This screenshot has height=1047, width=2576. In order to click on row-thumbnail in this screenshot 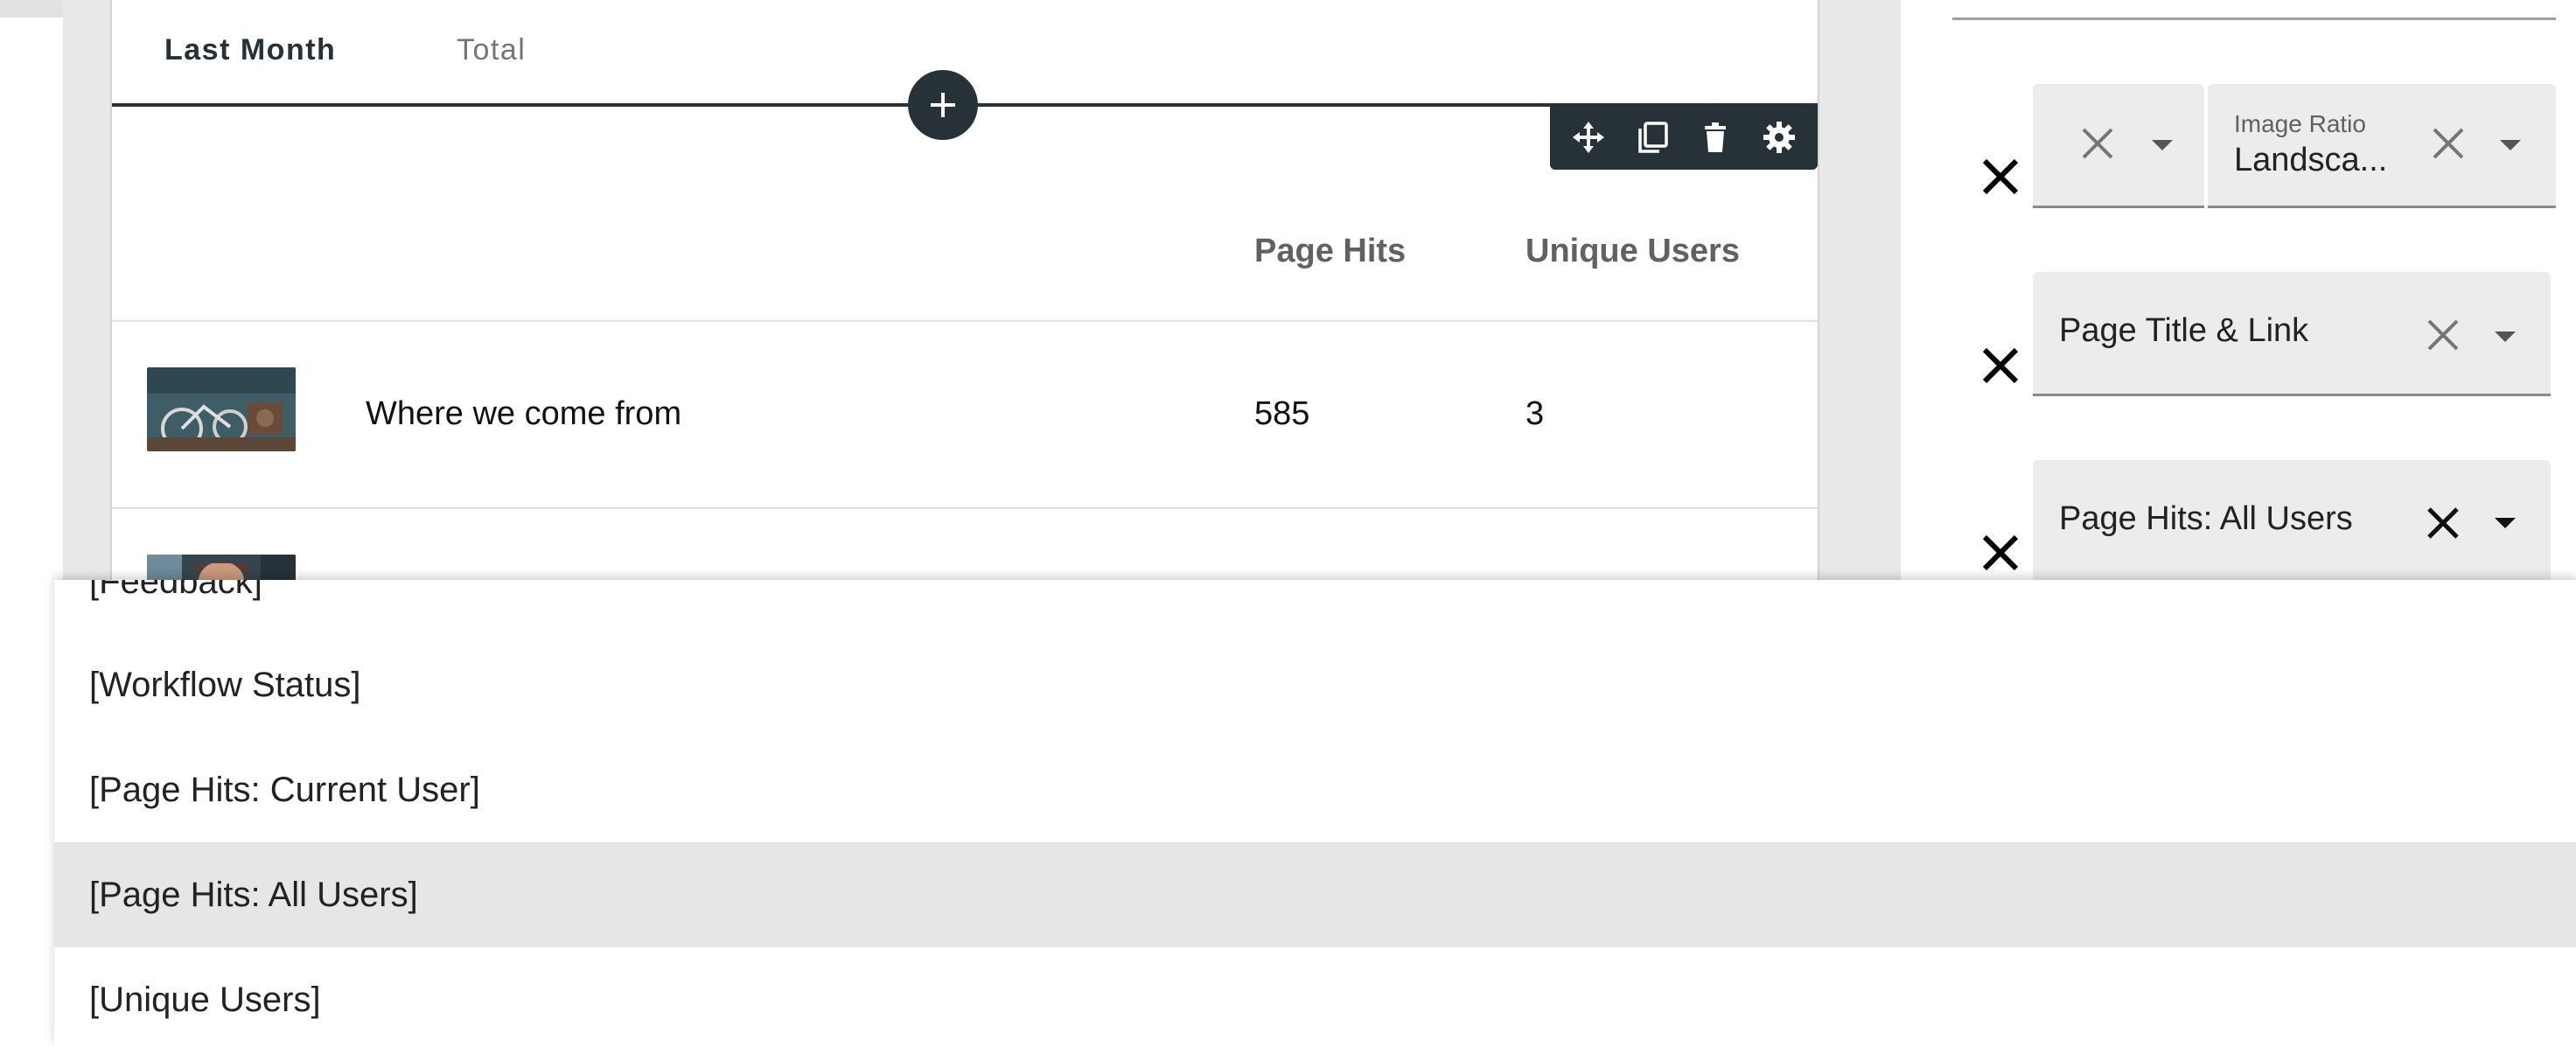, I will do `click(221, 409)`.